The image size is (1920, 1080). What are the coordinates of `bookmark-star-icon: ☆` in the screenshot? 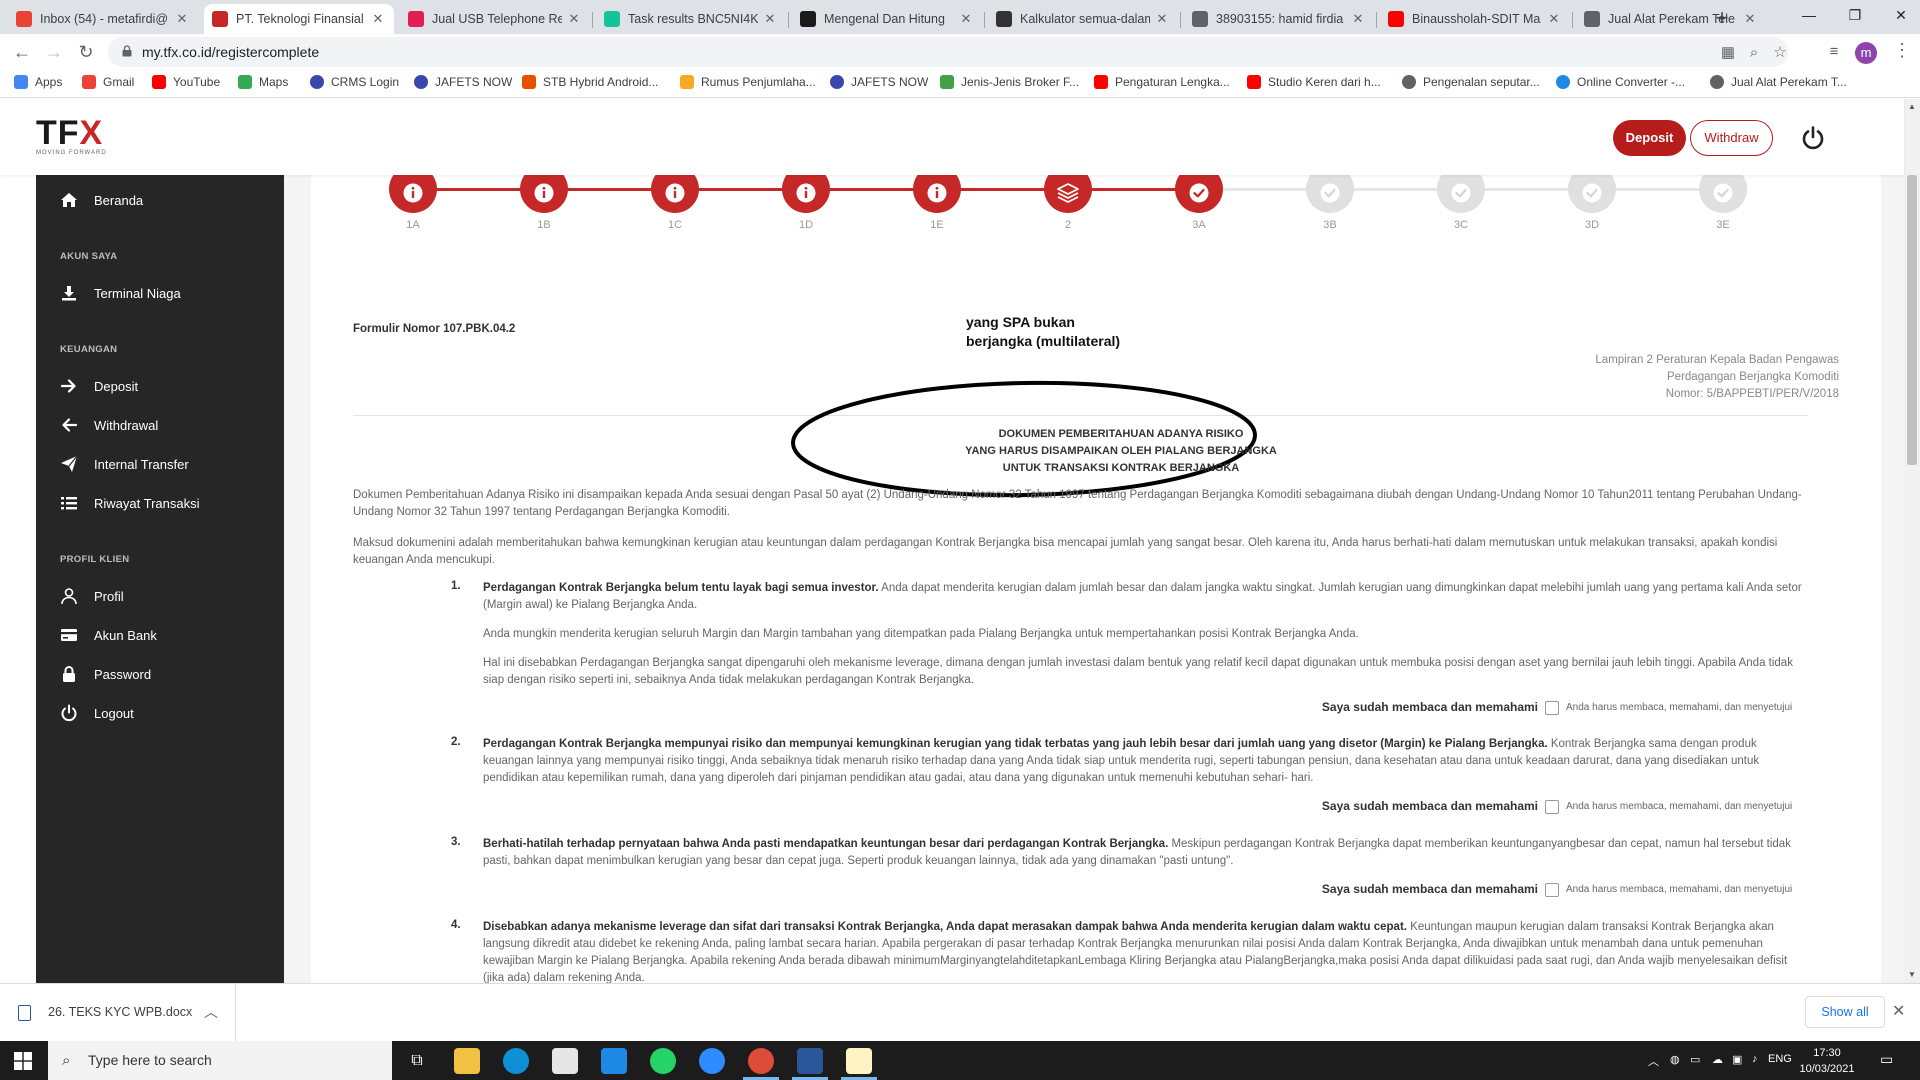 It's located at (1780, 53).